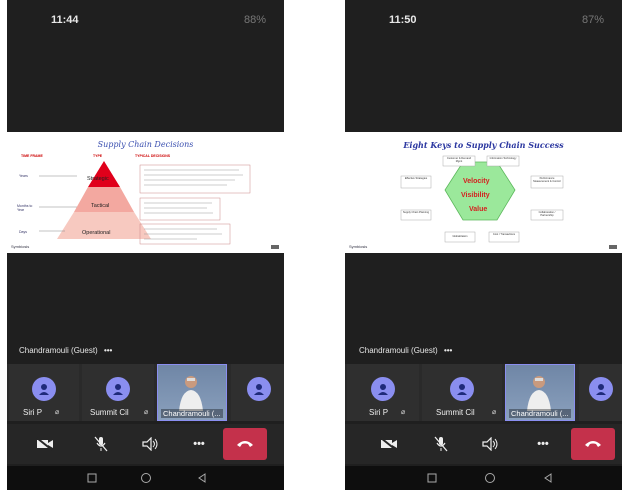  Describe the element at coordinates (503, 158) in the screenshot. I see `key-box: Information Technology` at that location.